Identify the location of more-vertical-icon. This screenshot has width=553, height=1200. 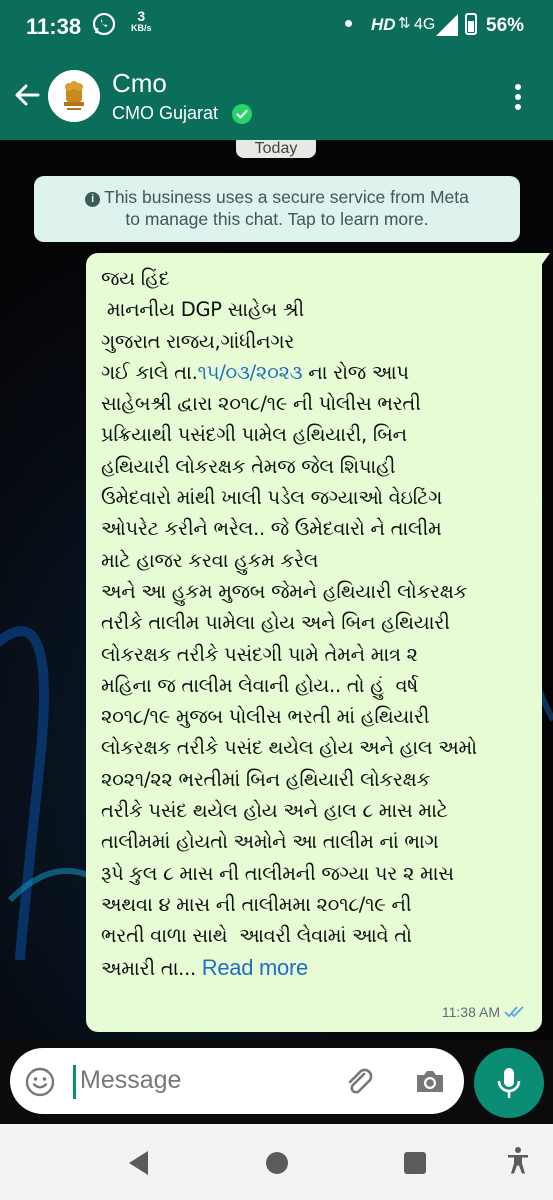
(518, 97).